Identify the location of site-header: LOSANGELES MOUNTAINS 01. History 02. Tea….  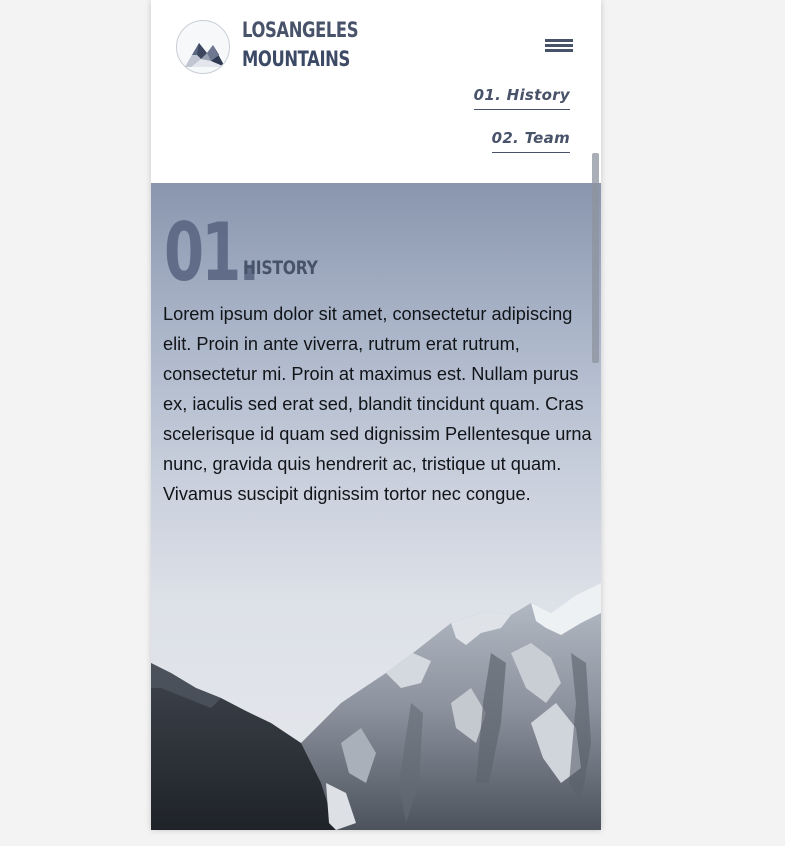
(376, 91).